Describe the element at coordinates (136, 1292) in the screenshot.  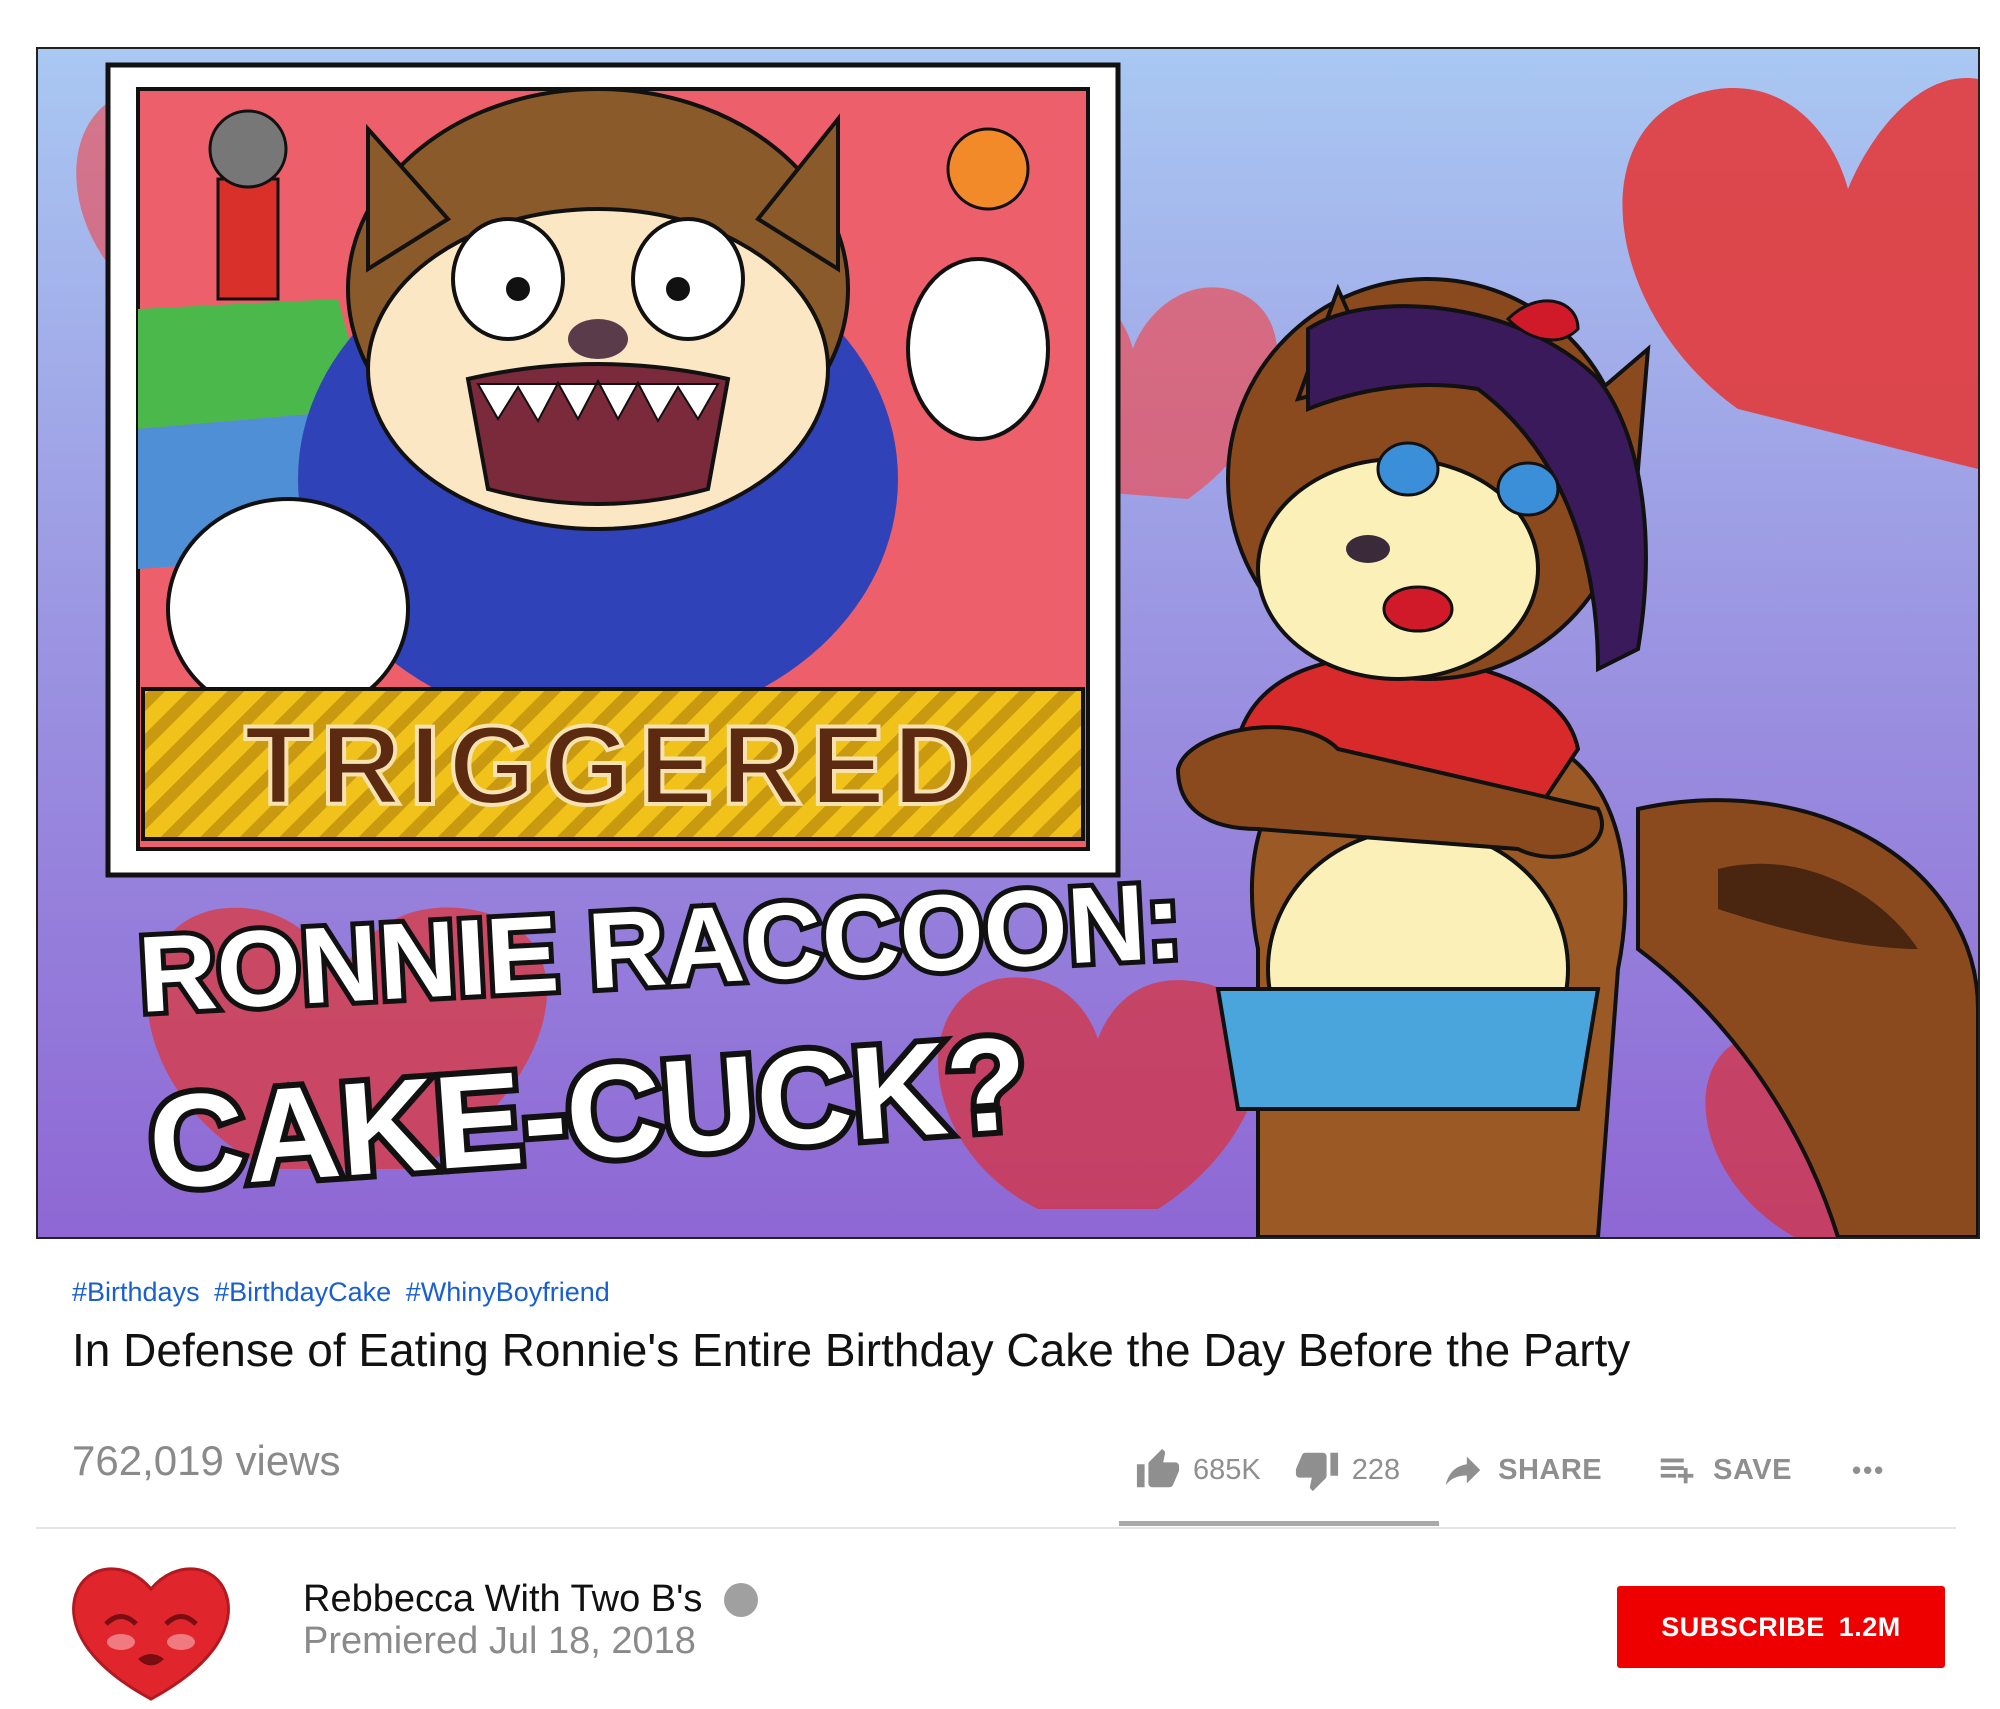
I see `hashtag-link: #Birthdays` at that location.